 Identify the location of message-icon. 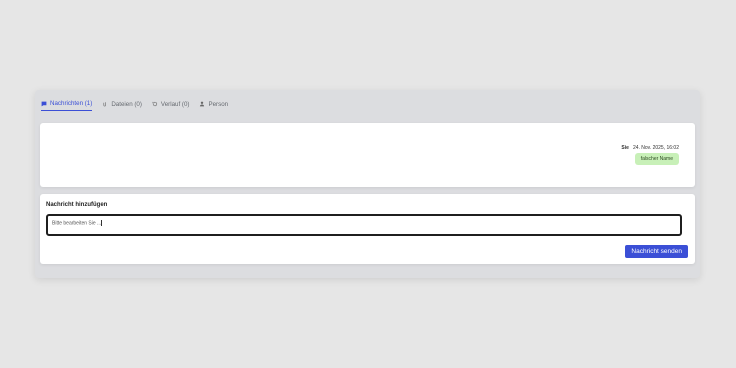
(44, 103).